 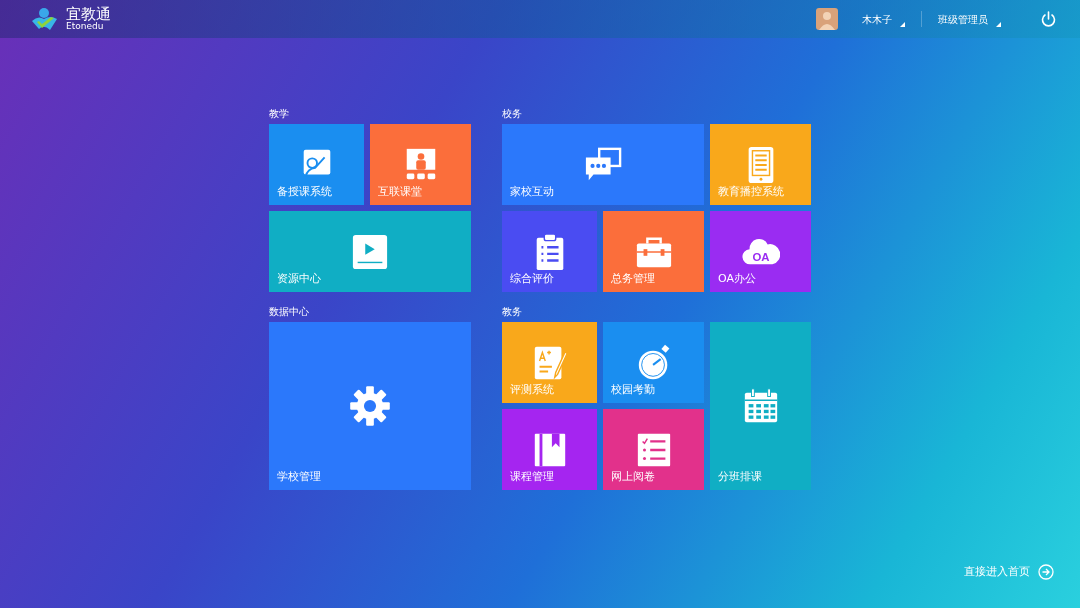 I want to click on section-title: 教学, so click(x=279, y=114).